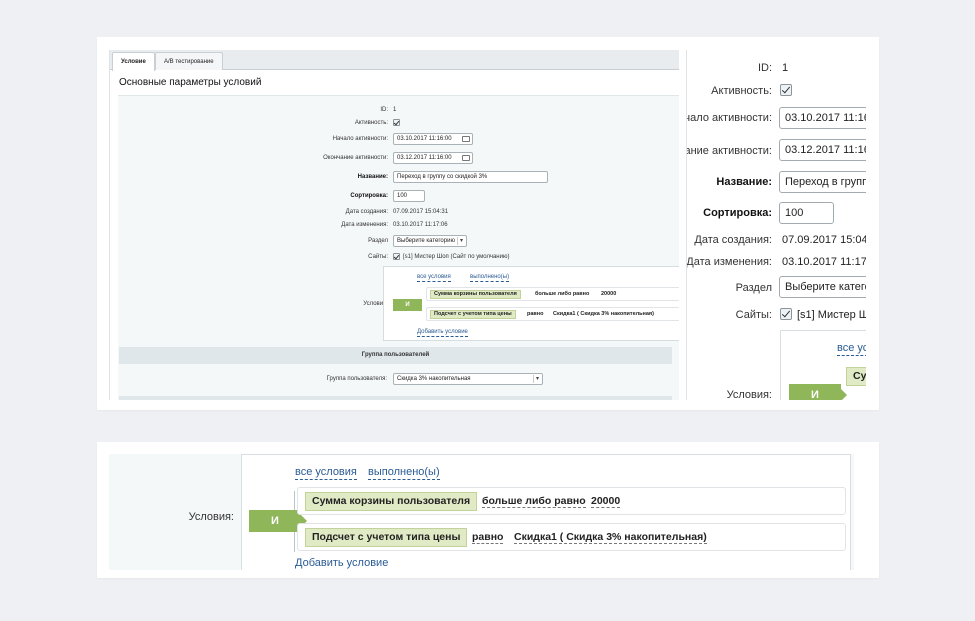 The height and width of the screenshot is (621, 975). I want to click on start-date-value: 03.10.2017 11:16:00, so click(424, 139).